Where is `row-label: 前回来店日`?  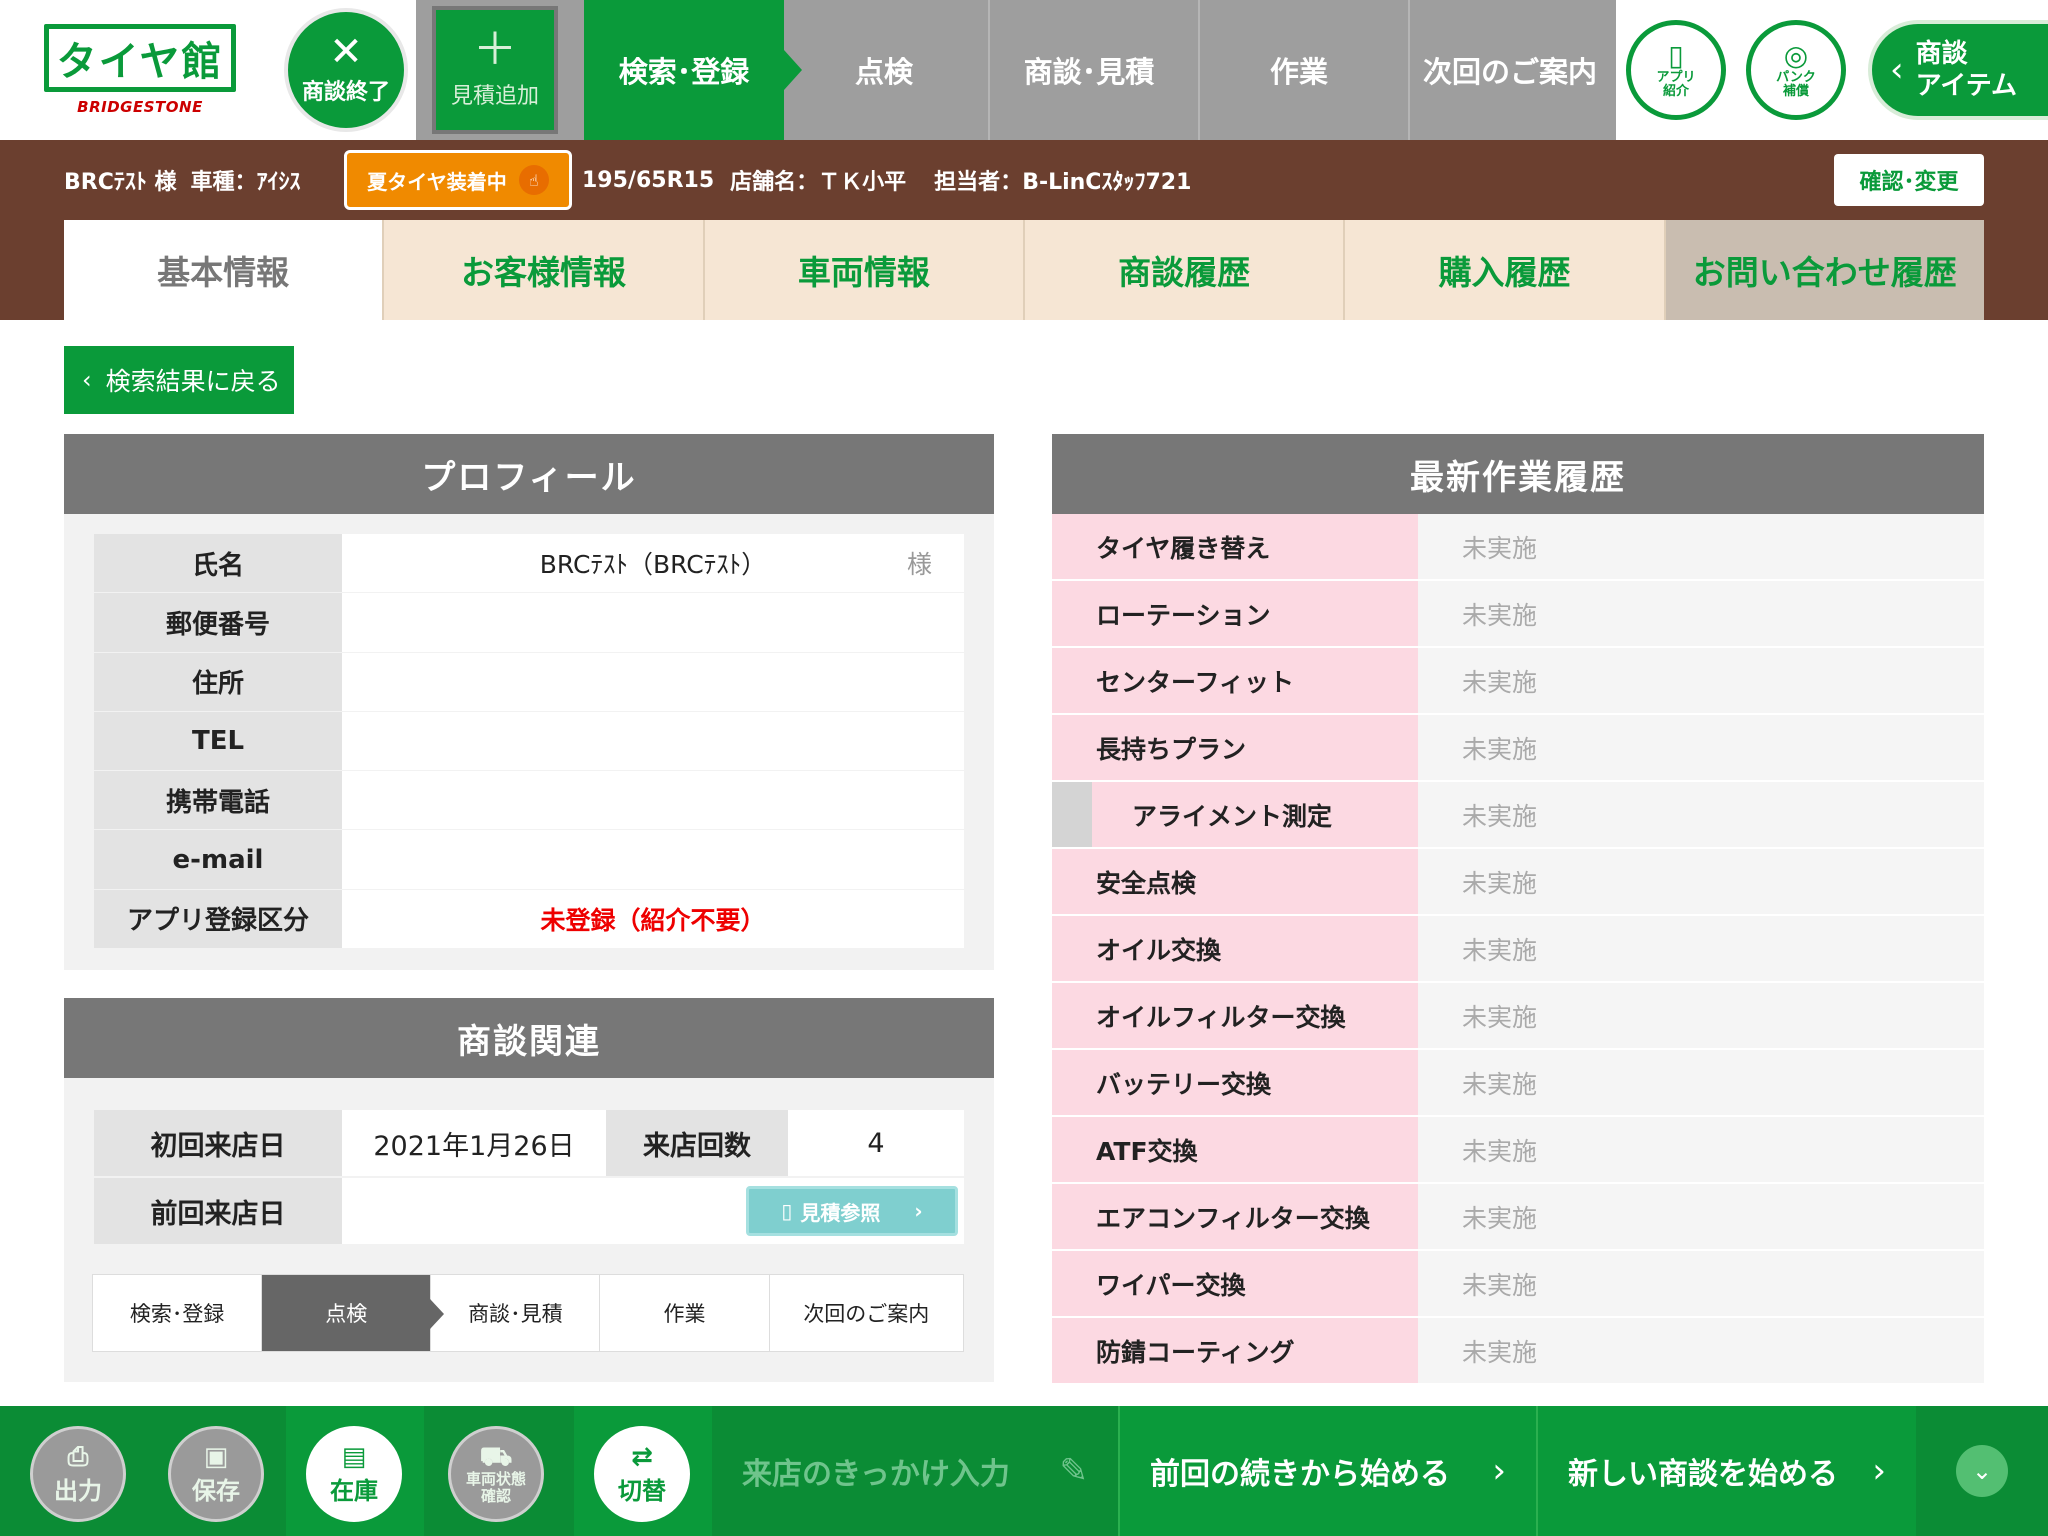
row-label: 前回来店日 is located at coordinates (218, 1211).